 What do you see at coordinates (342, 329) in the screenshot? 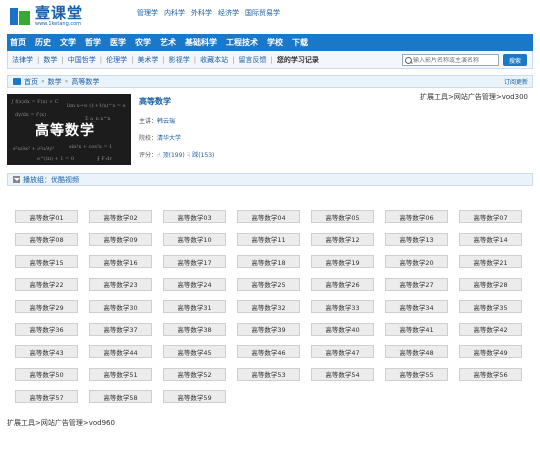
I see `episode-button: 高等数学40` at bounding box center [342, 329].